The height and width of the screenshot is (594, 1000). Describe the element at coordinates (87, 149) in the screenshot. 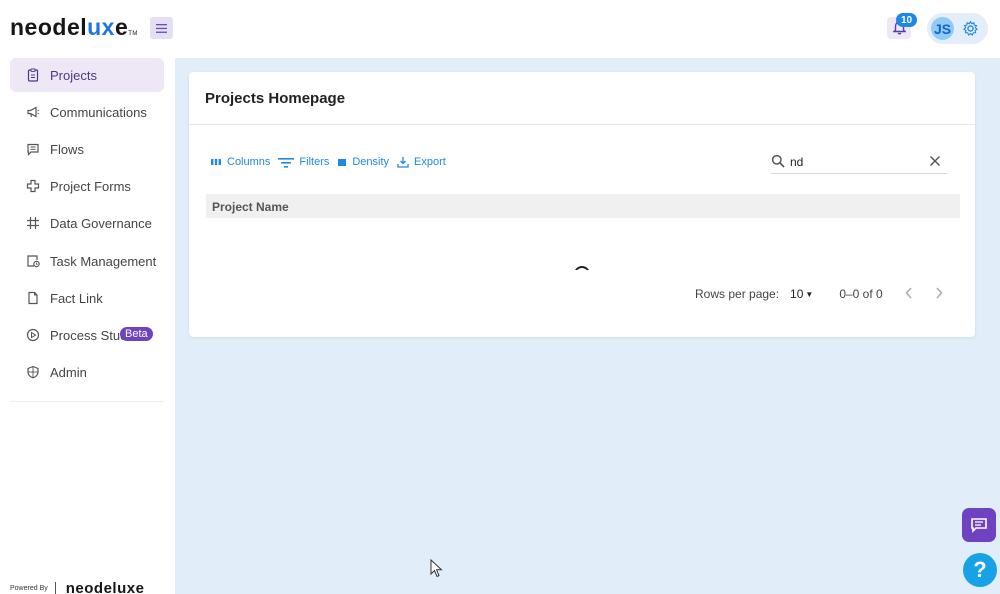

I see `sidebar-item-flows: Flows` at that location.